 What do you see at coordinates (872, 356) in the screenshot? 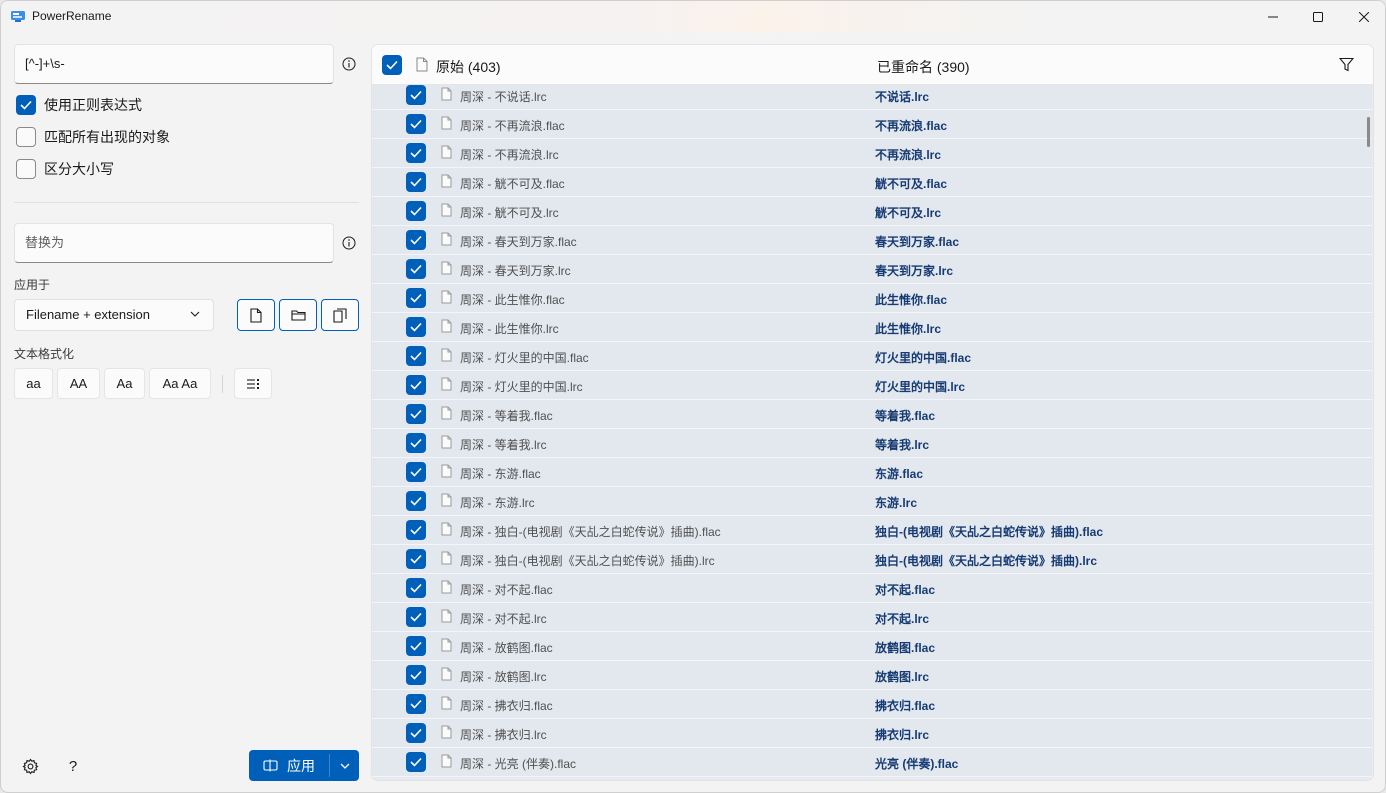
I see `list-row: 周深 - 灯火里的中国.flac 灯火里的中国.flac` at bounding box center [872, 356].